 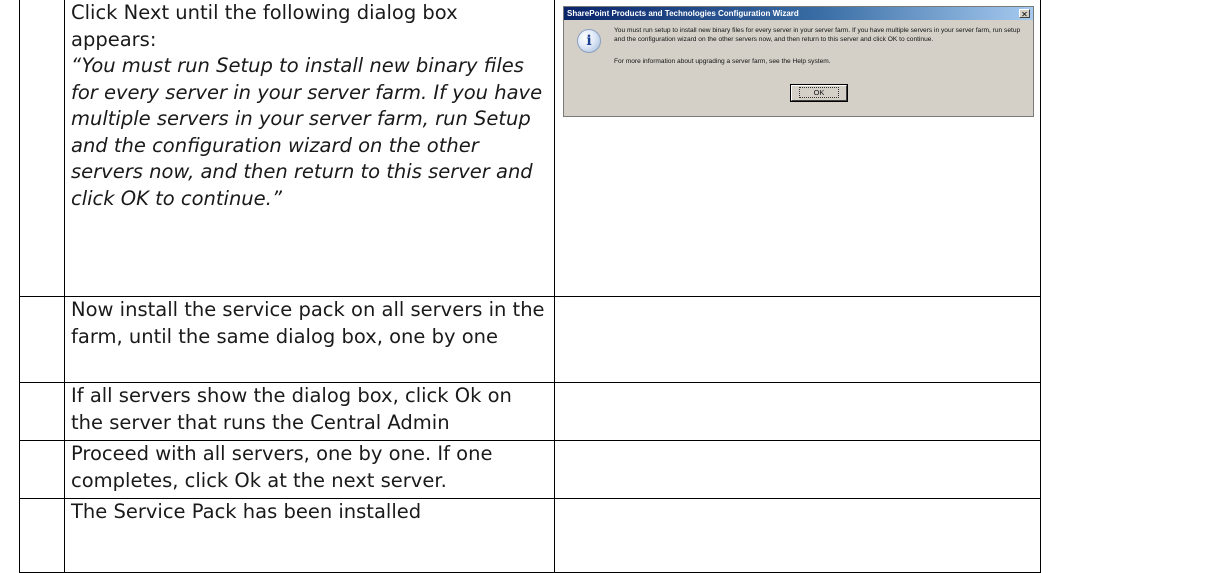 I want to click on information-icon: i, so click(x=589, y=41).